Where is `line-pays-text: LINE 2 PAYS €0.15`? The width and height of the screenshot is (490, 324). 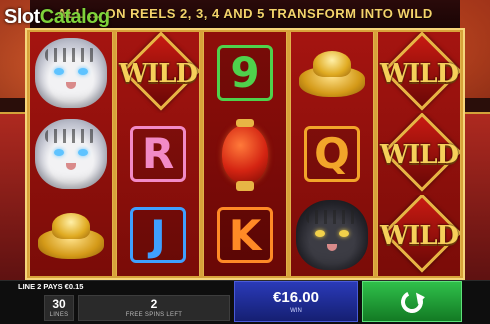 line-pays-text: LINE 2 PAYS €0.15 is located at coordinates (51, 286).